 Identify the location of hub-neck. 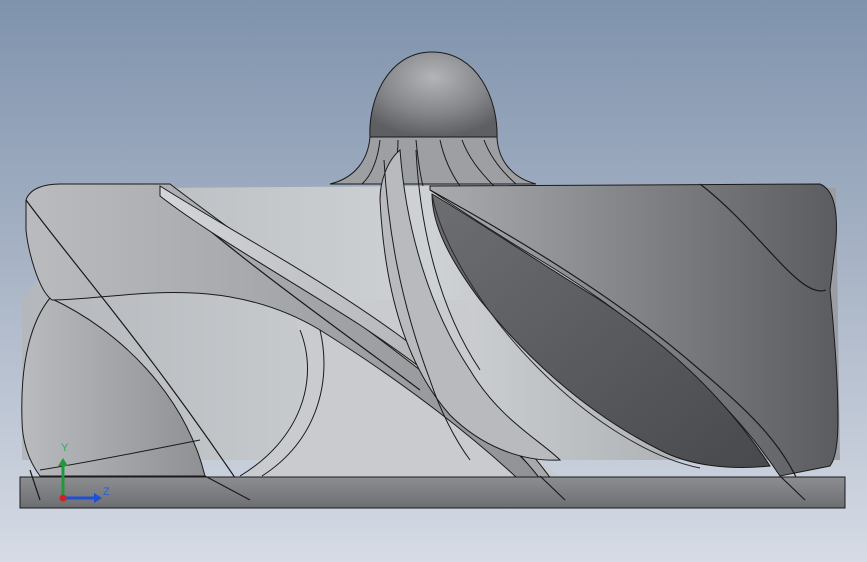
(433, 163).